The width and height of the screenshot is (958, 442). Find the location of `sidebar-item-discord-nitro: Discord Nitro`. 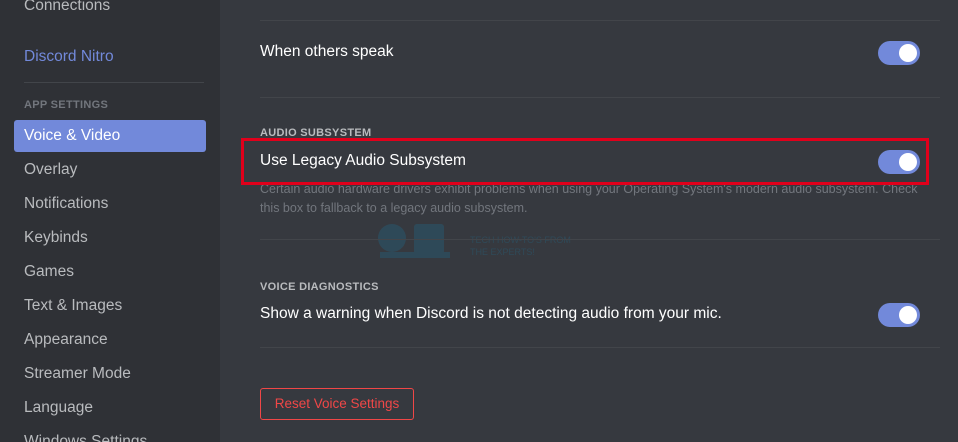

sidebar-item-discord-nitro: Discord Nitro is located at coordinates (110, 57).